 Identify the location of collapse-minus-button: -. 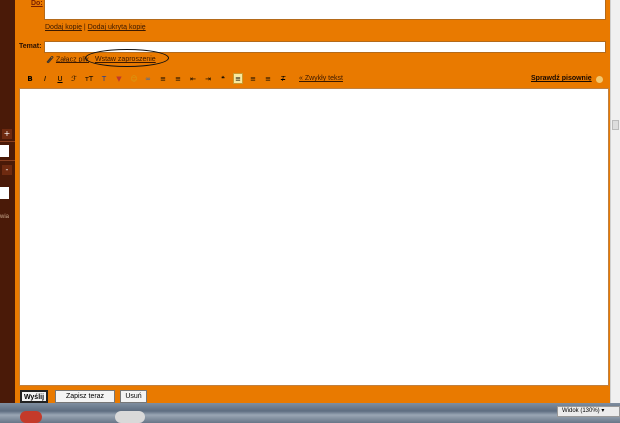
(7, 170).